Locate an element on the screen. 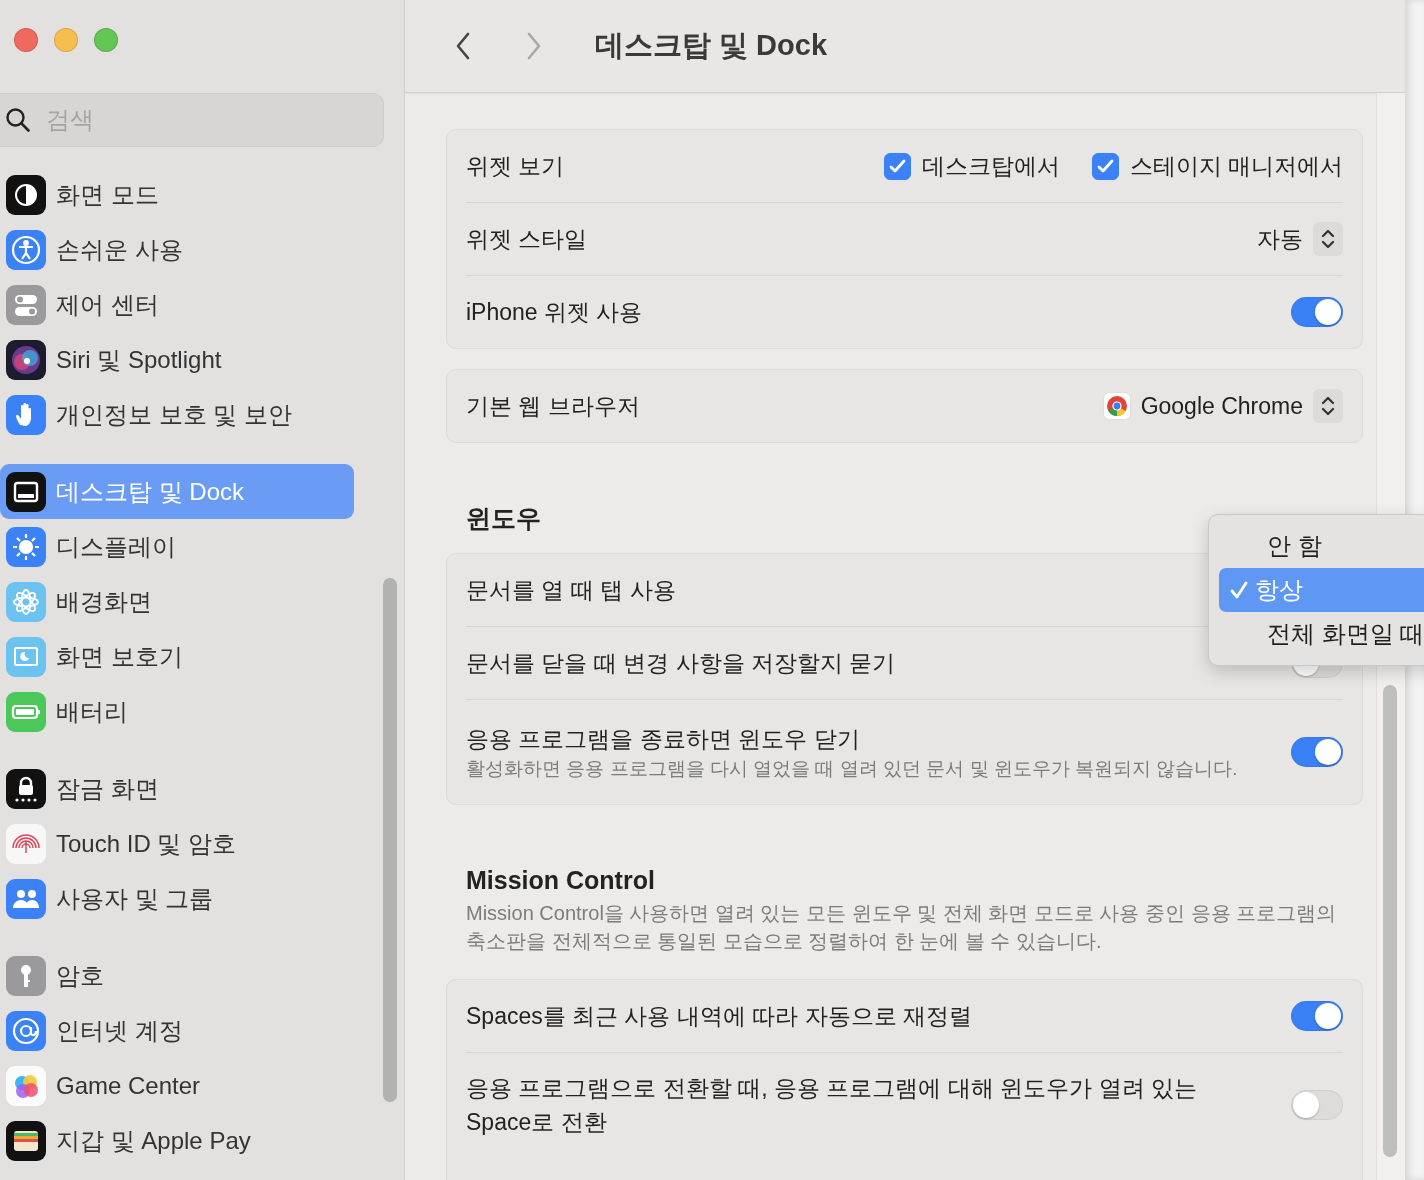 The image size is (1424, 1180). setting-label: 응용 프로그램을 종료하면 윈도우 닫기 is located at coordinates (663, 739).